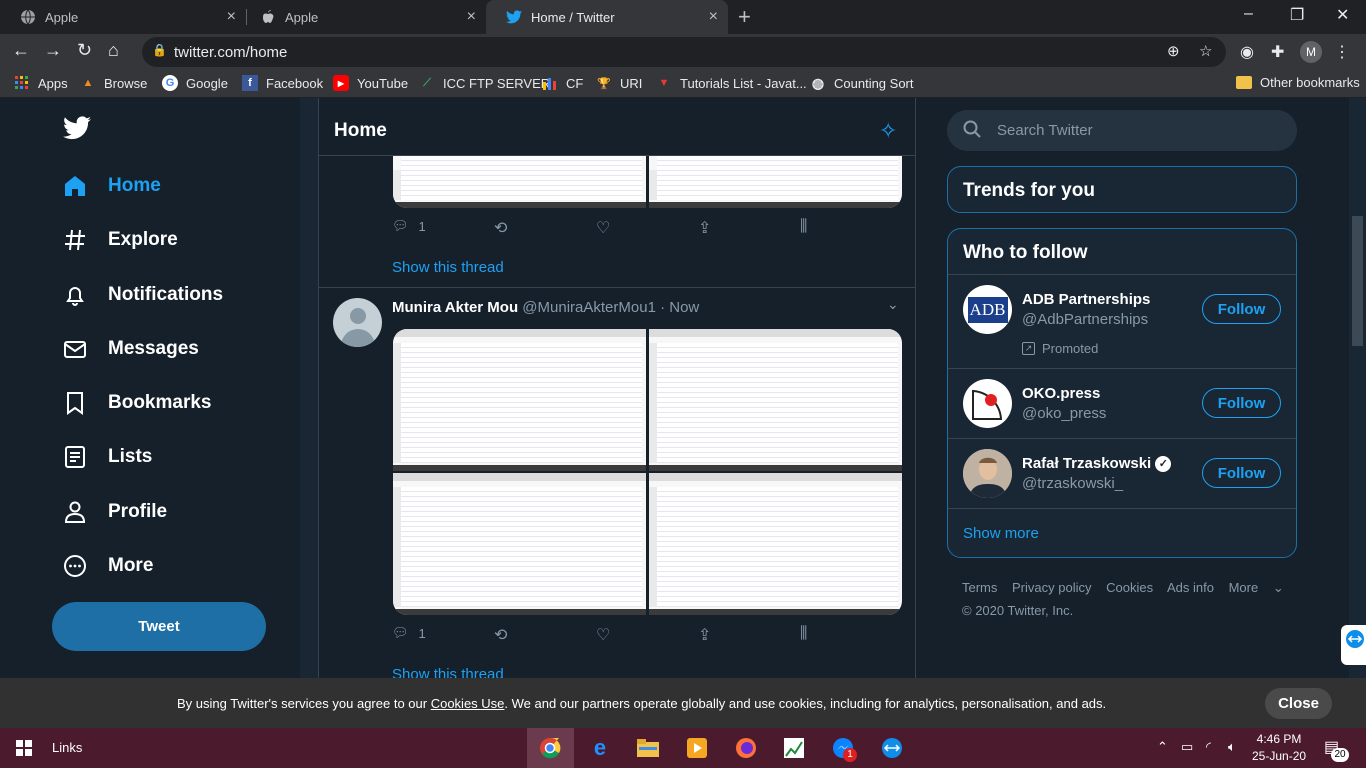 The image size is (1366, 768). I want to click on nav-lists: Lists, so click(107, 457).